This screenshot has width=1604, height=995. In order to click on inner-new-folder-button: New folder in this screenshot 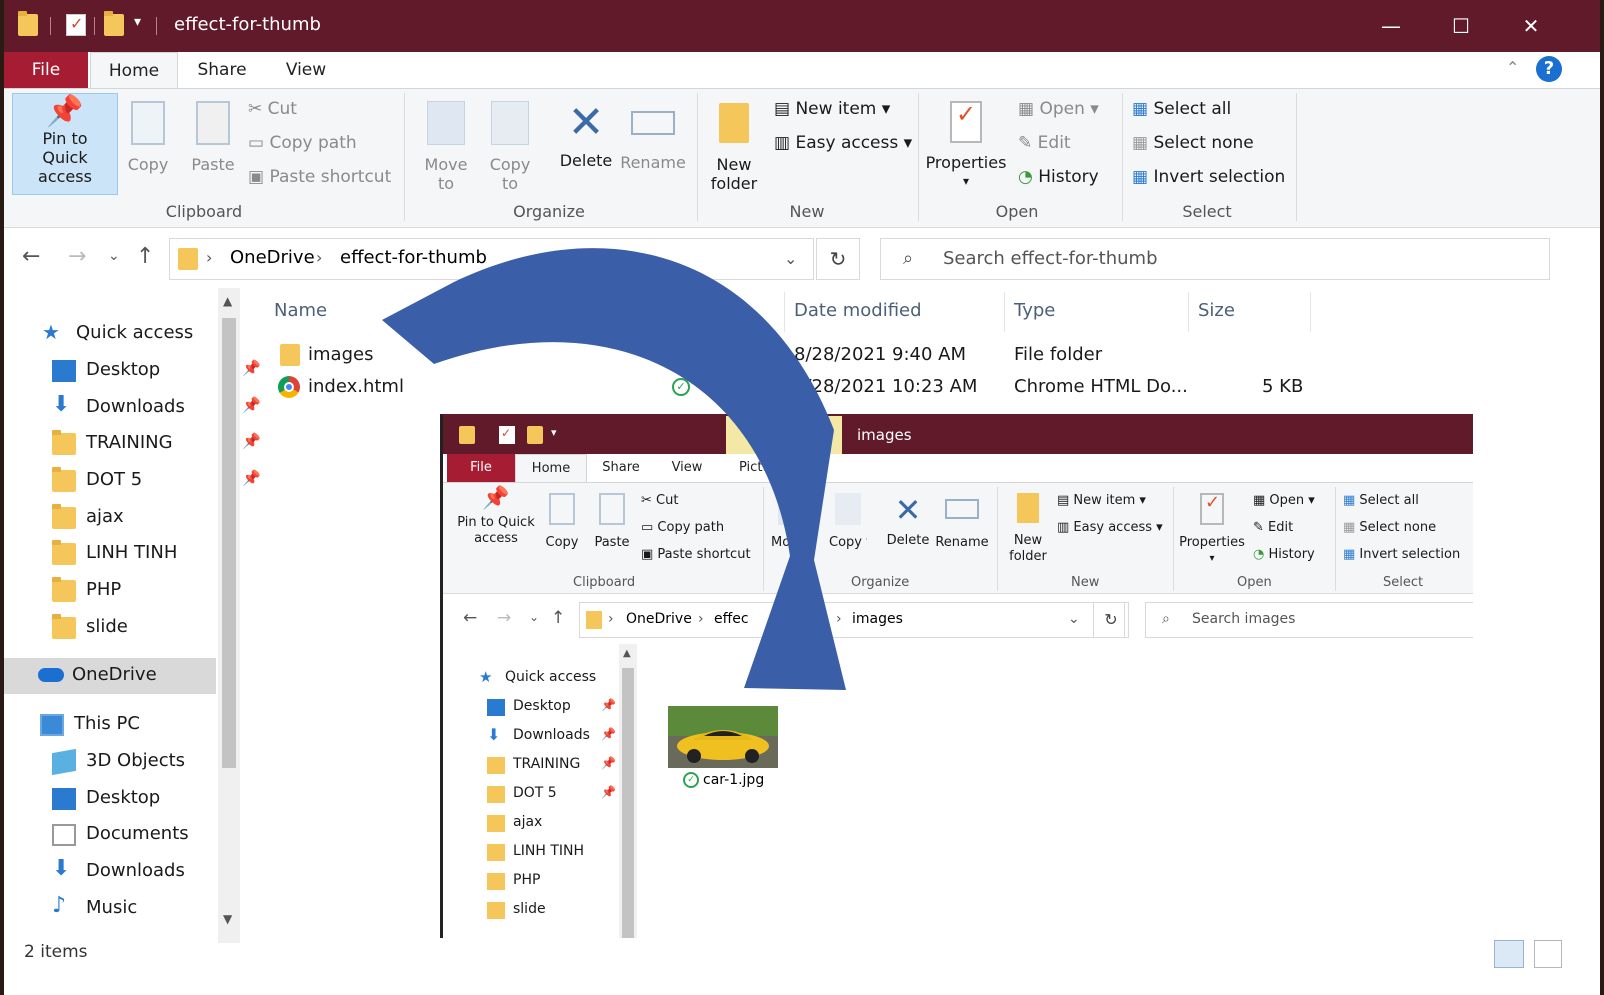, I will do `click(1028, 529)`.